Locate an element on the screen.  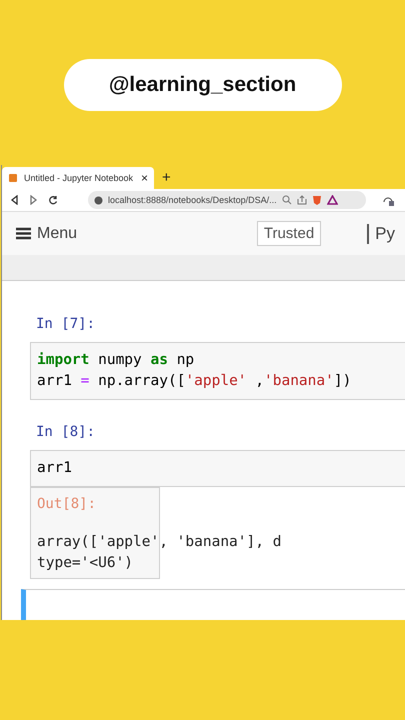
code-line: arr1 = np.array(['apple' ,'banana']) is located at coordinates (194, 381).